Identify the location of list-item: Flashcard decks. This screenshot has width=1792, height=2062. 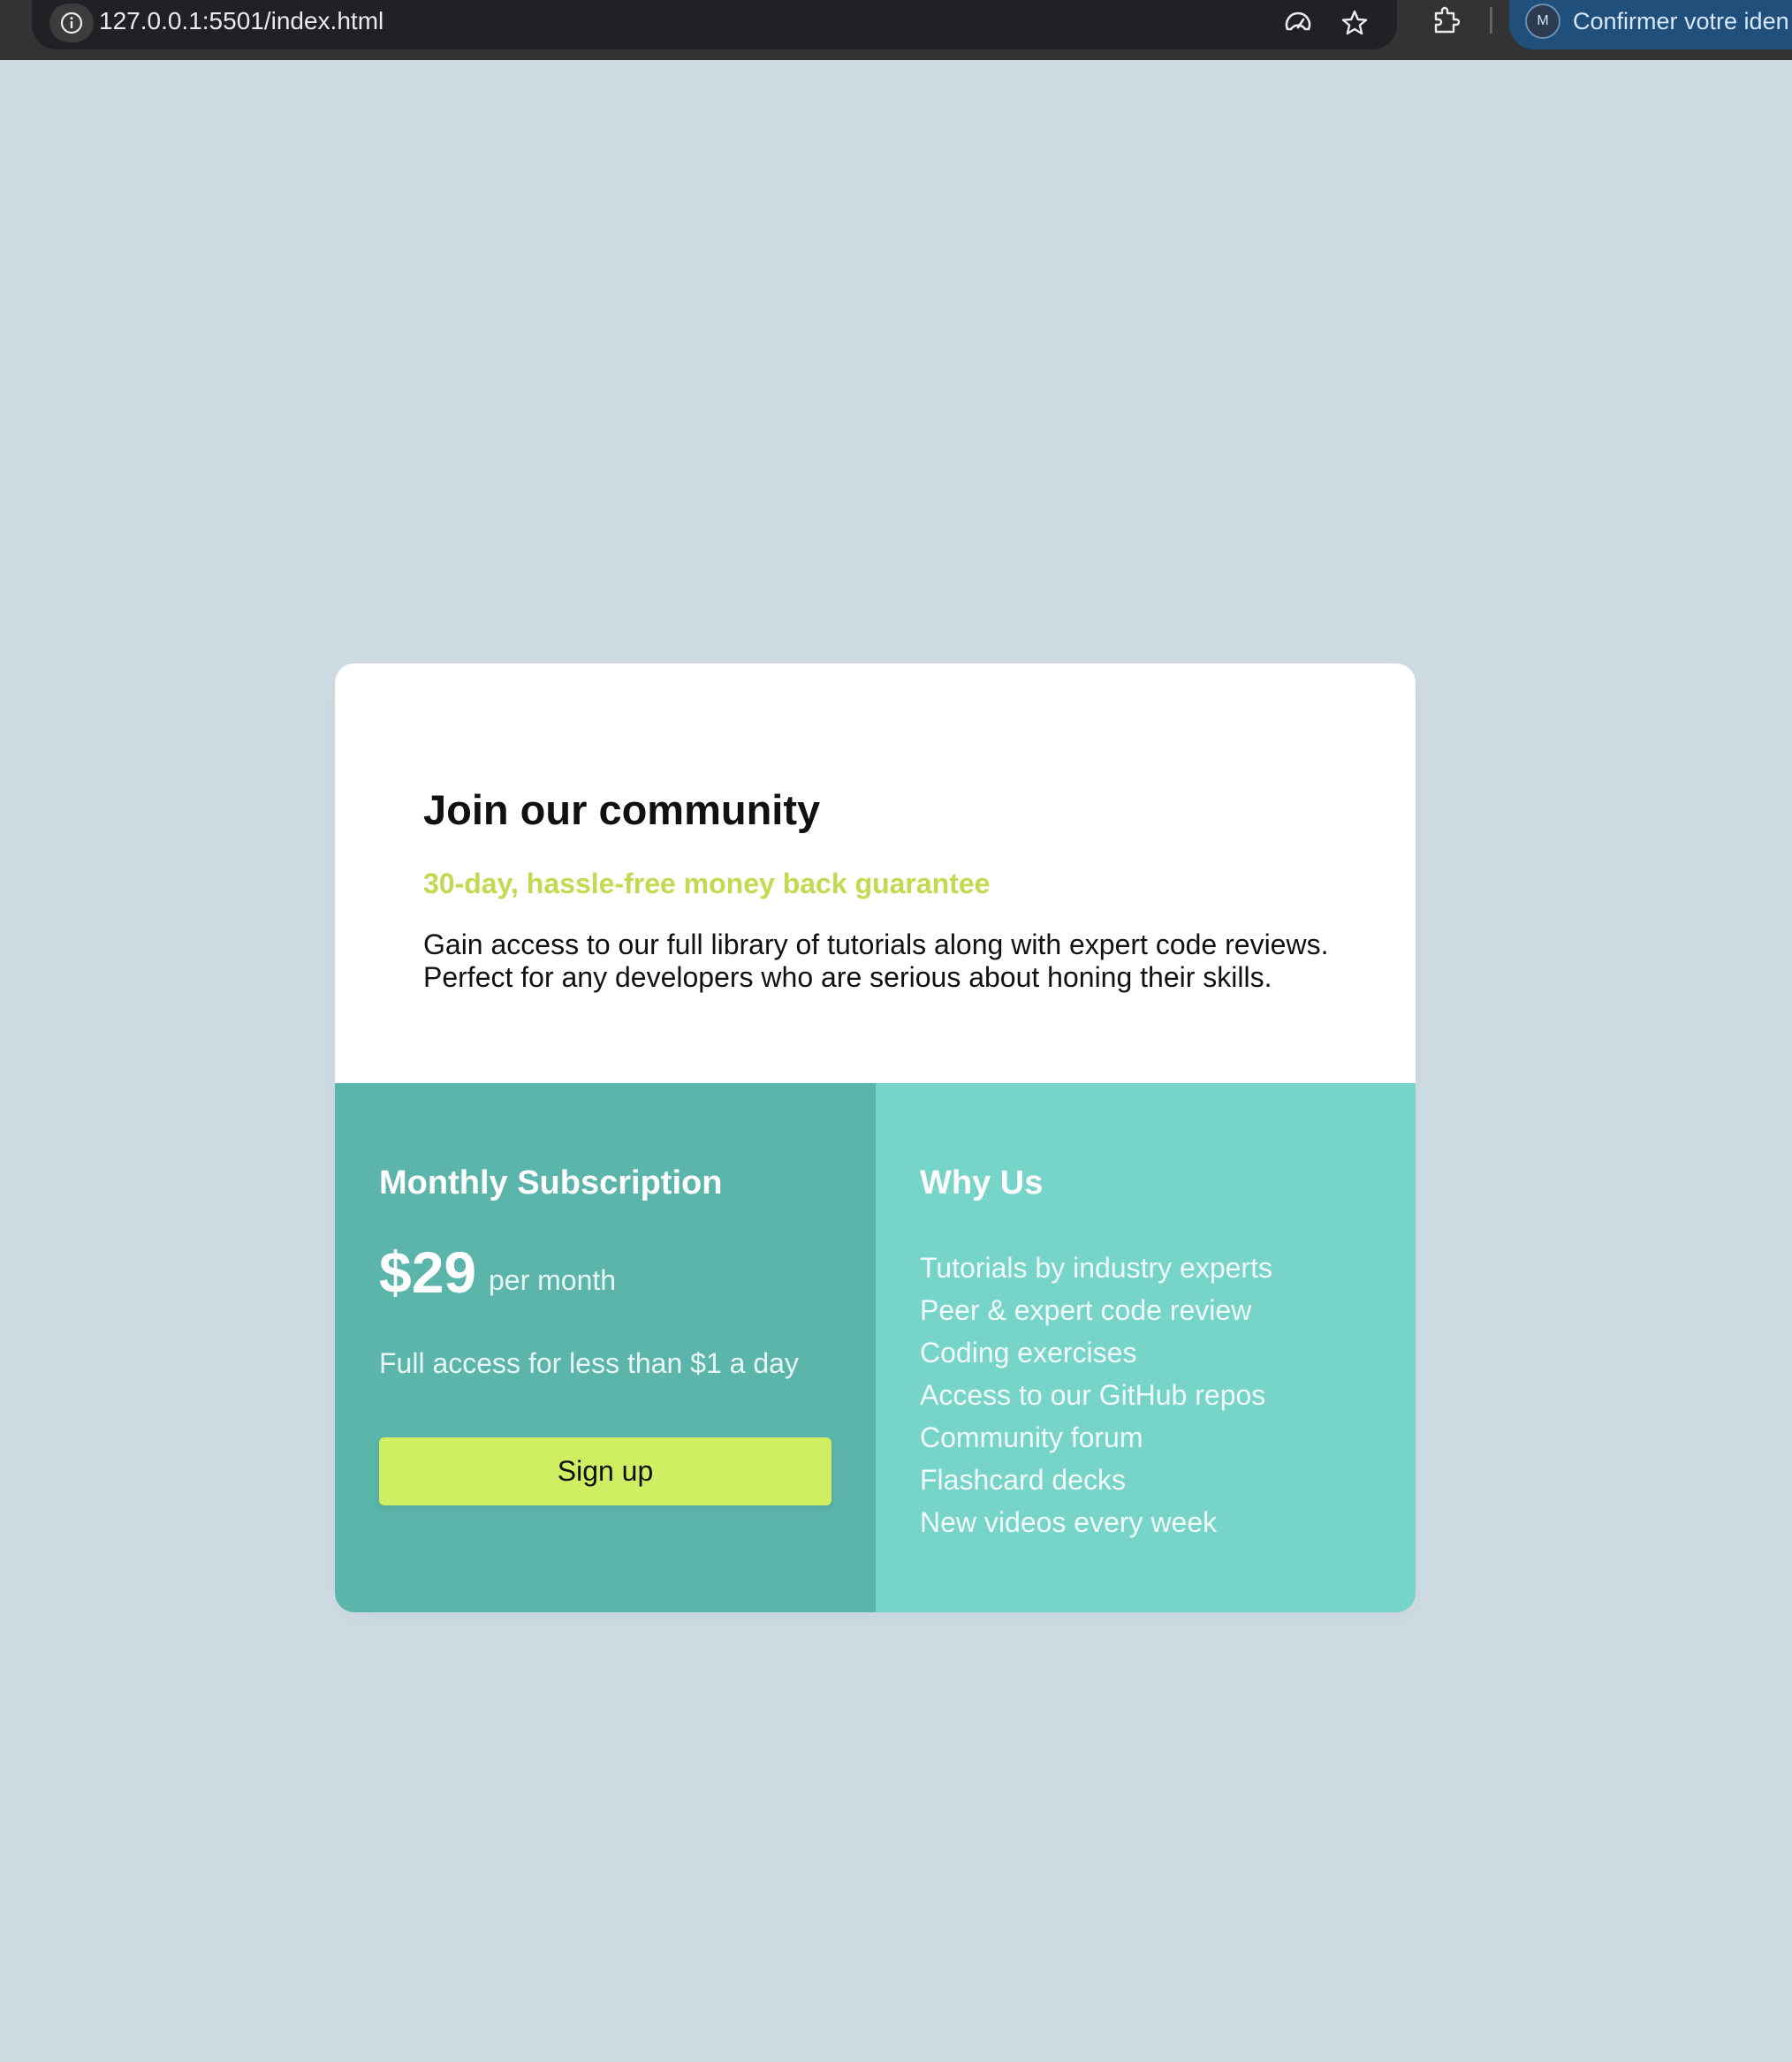
(1023, 1480).